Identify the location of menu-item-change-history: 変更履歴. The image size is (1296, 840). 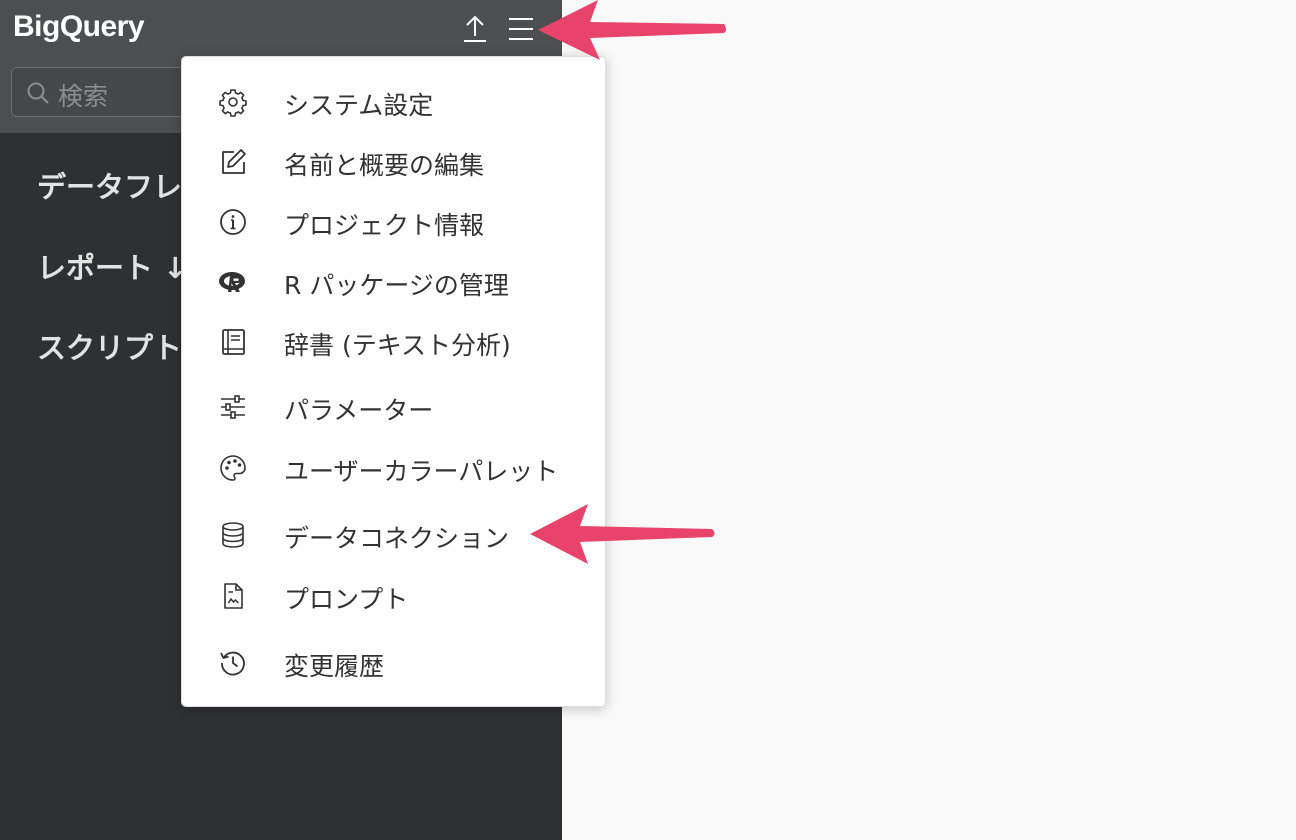
(393, 663).